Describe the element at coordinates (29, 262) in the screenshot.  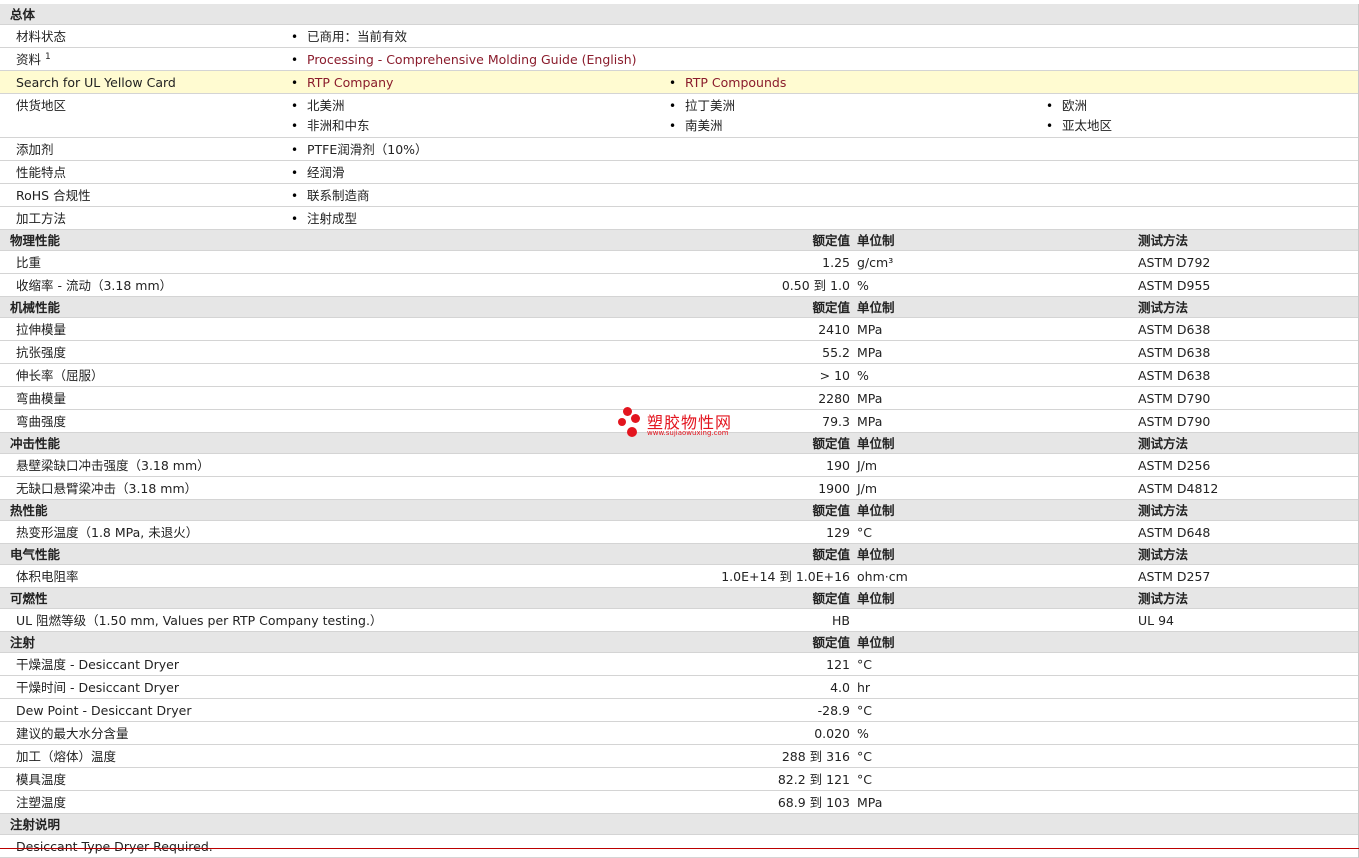
I see `row-label: 比重` at that location.